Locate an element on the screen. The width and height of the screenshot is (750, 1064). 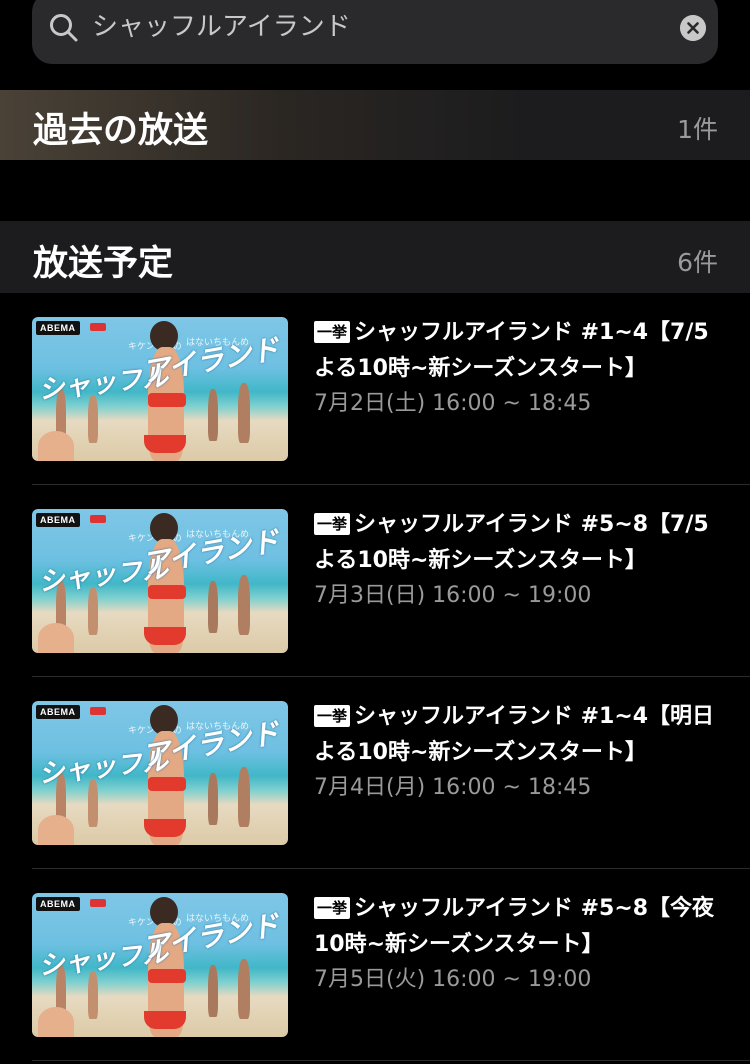
section-upcoming-broadcasts: 放送予定 6件 is located at coordinates (375, 257).